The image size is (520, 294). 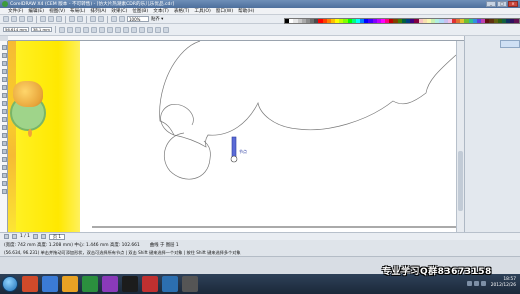 What do you see at coordinates (35, 236) in the screenshot?
I see `next-page-icon` at bounding box center [35, 236].